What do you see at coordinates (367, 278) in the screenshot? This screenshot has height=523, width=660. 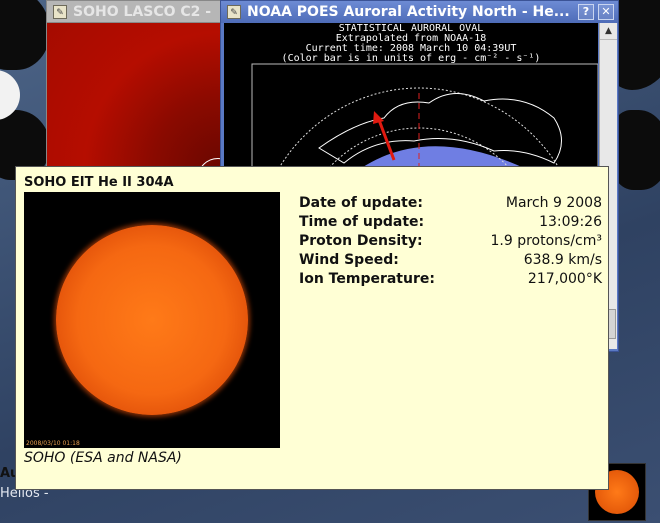 I see `row-label: Ion Temperature:` at bounding box center [367, 278].